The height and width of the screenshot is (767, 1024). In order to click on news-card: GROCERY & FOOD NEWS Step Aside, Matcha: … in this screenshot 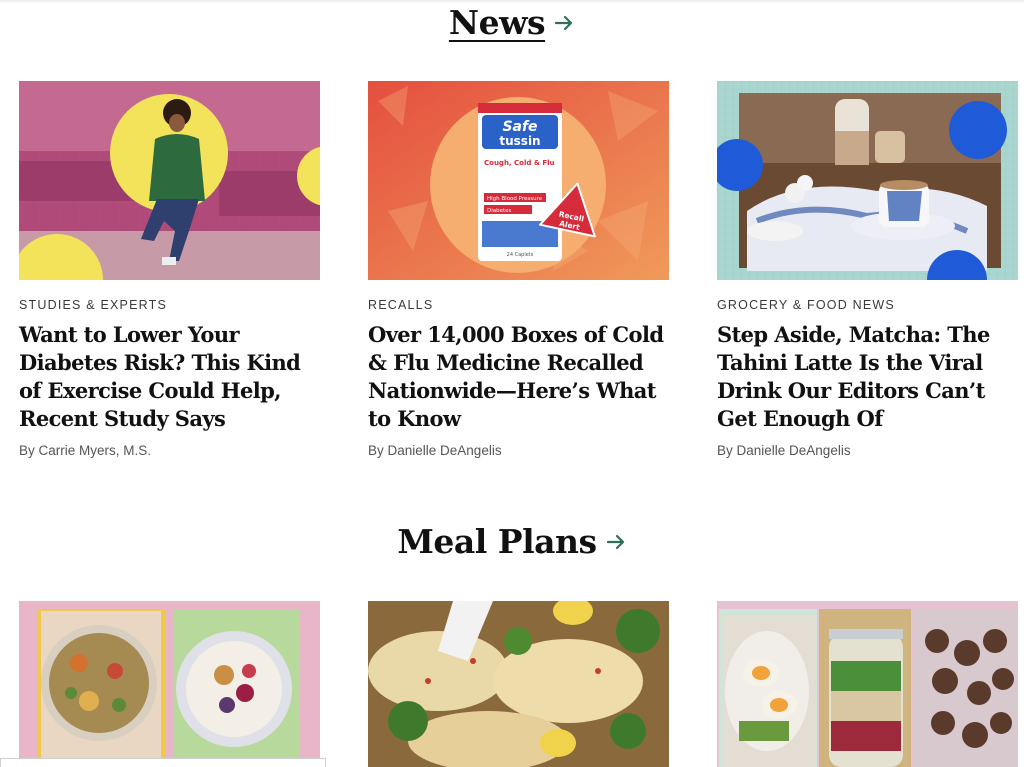, I will do `click(867, 269)`.